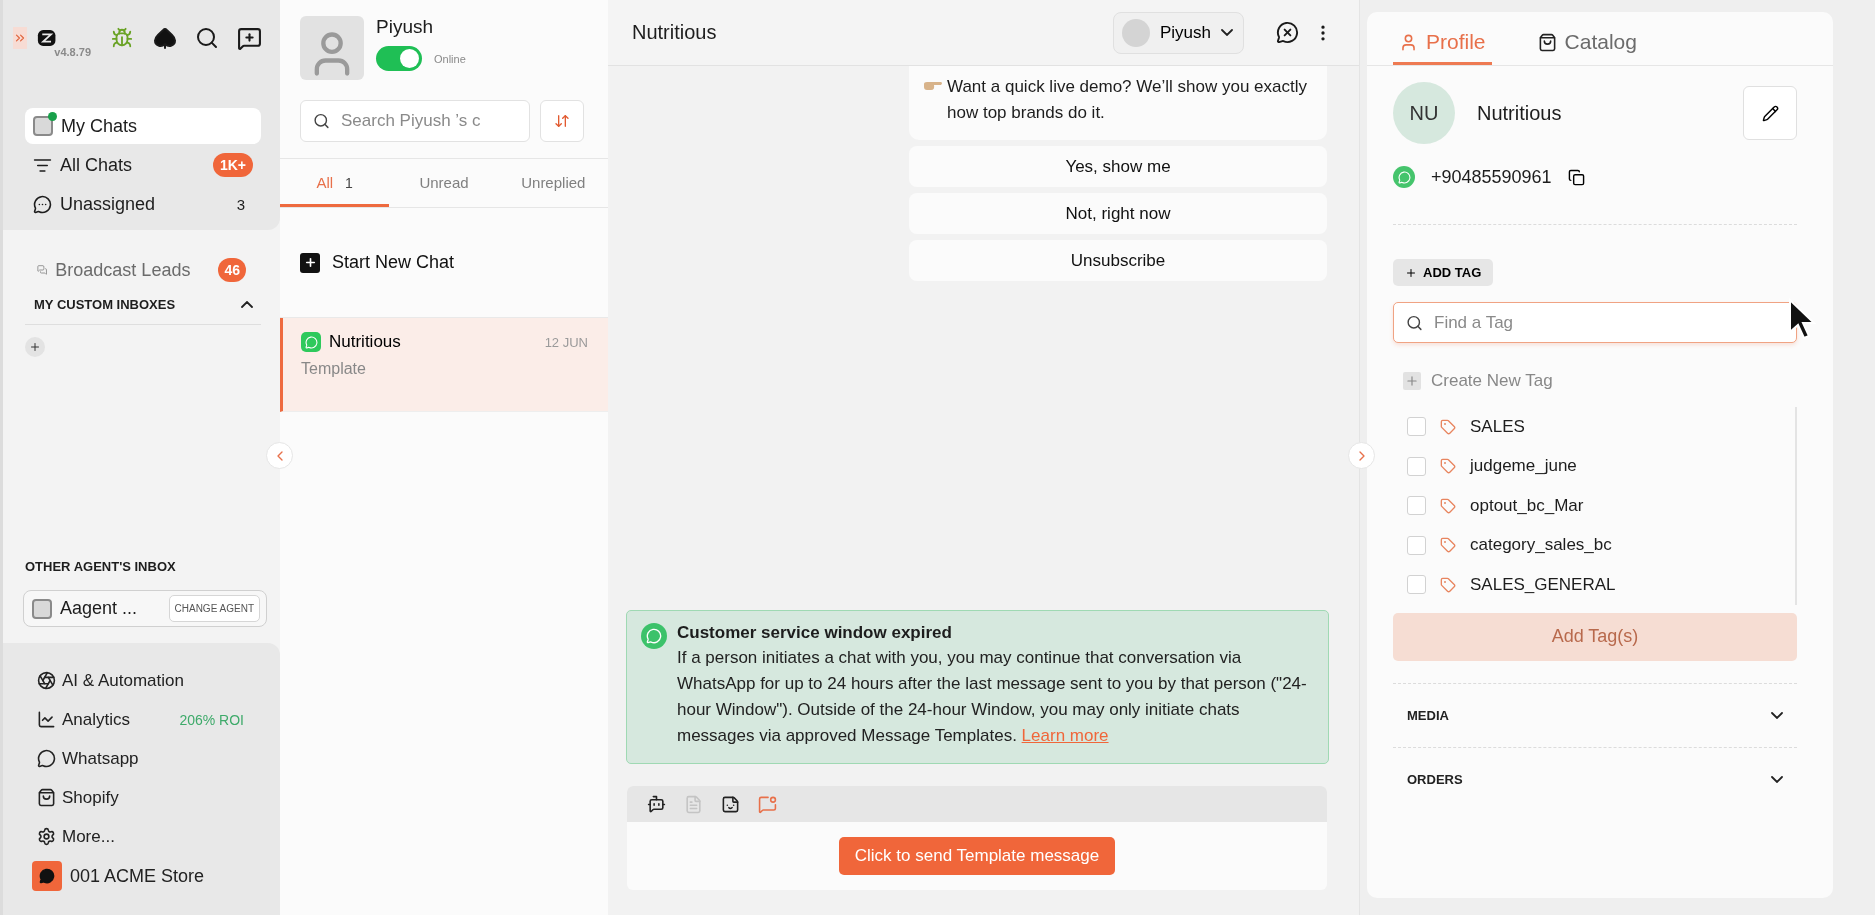  I want to click on edit-button, so click(1770, 113).